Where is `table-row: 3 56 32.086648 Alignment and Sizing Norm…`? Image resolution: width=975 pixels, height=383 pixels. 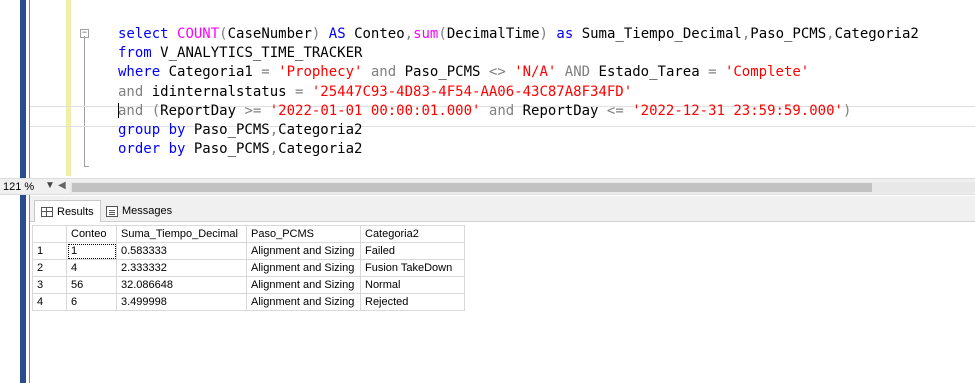
table-row: 3 56 32.086648 Alignment and Sizing Norm… is located at coordinates (248, 285).